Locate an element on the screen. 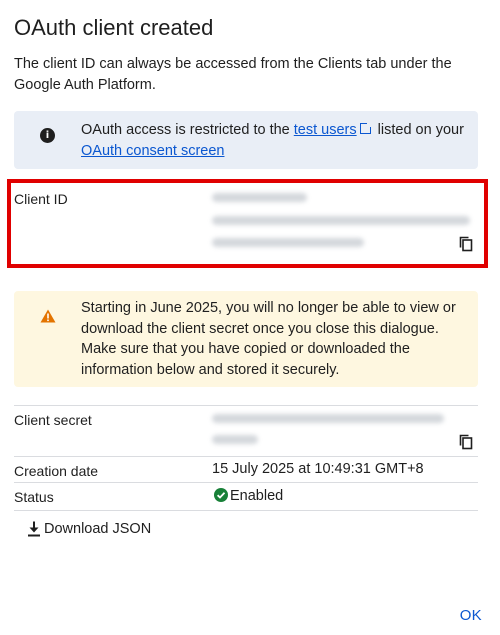  test-users-link: test users is located at coordinates (325, 130).